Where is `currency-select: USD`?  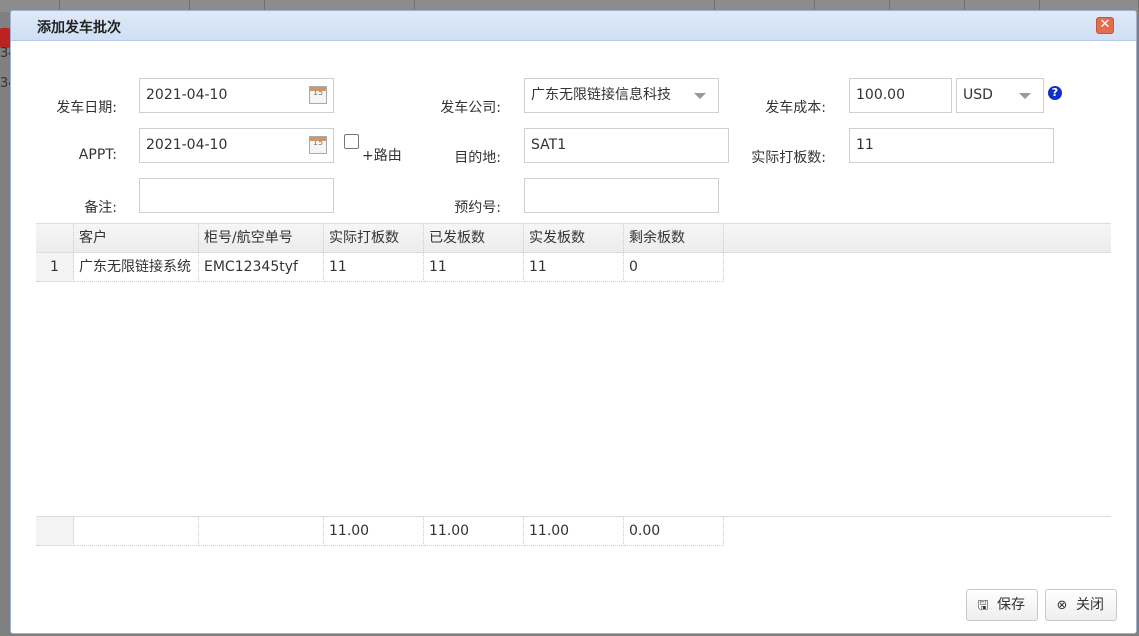
currency-select: USD is located at coordinates (1000, 95).